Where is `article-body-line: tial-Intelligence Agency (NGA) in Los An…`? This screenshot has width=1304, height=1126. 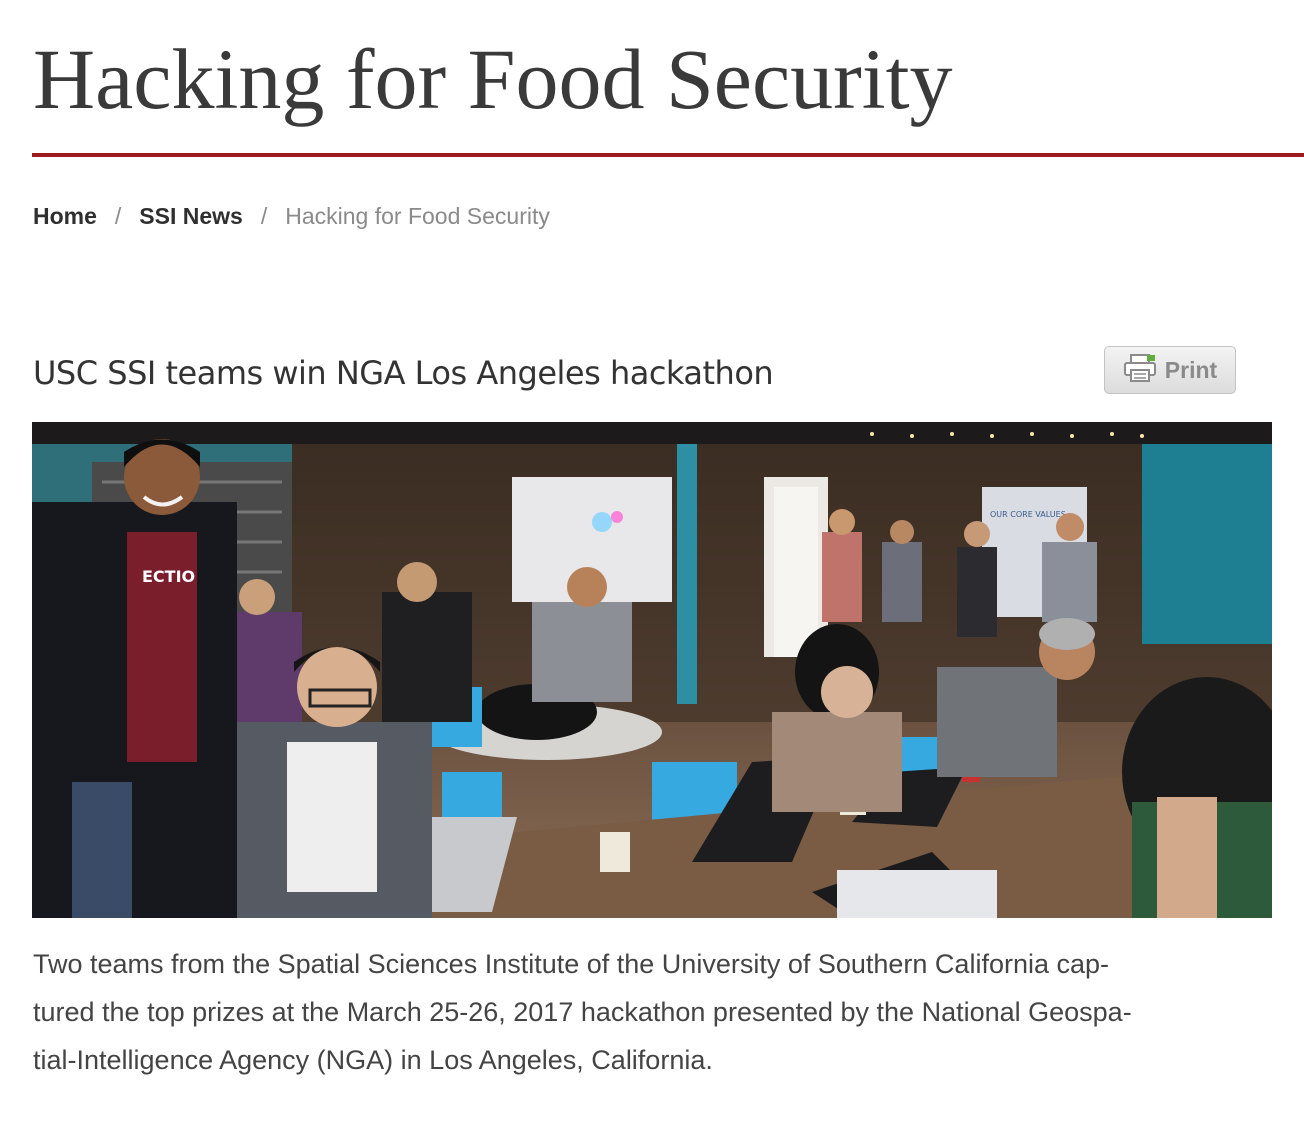
article-body-line: tial-Intelligence Agency (NGA) in Los An… is located at coordinates (373, 1060).